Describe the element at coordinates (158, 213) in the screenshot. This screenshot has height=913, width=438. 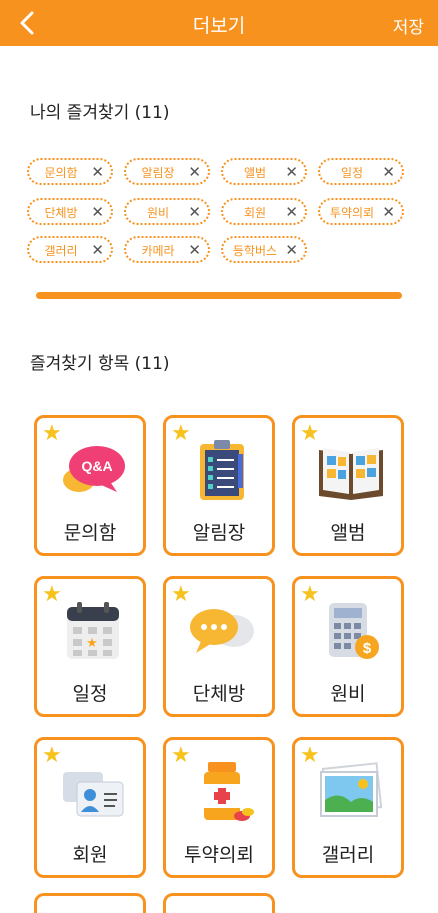
I see `chip-label: 원비` at that location.